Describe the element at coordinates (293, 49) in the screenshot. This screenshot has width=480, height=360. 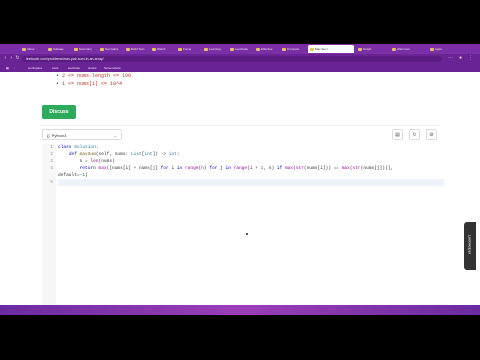
I see `browser-tab: Compete` at that location.